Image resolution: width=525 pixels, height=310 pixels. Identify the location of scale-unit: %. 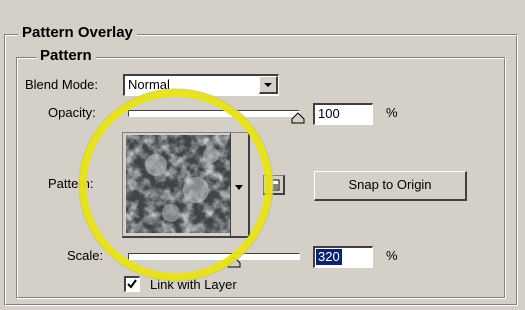
(392, 255).